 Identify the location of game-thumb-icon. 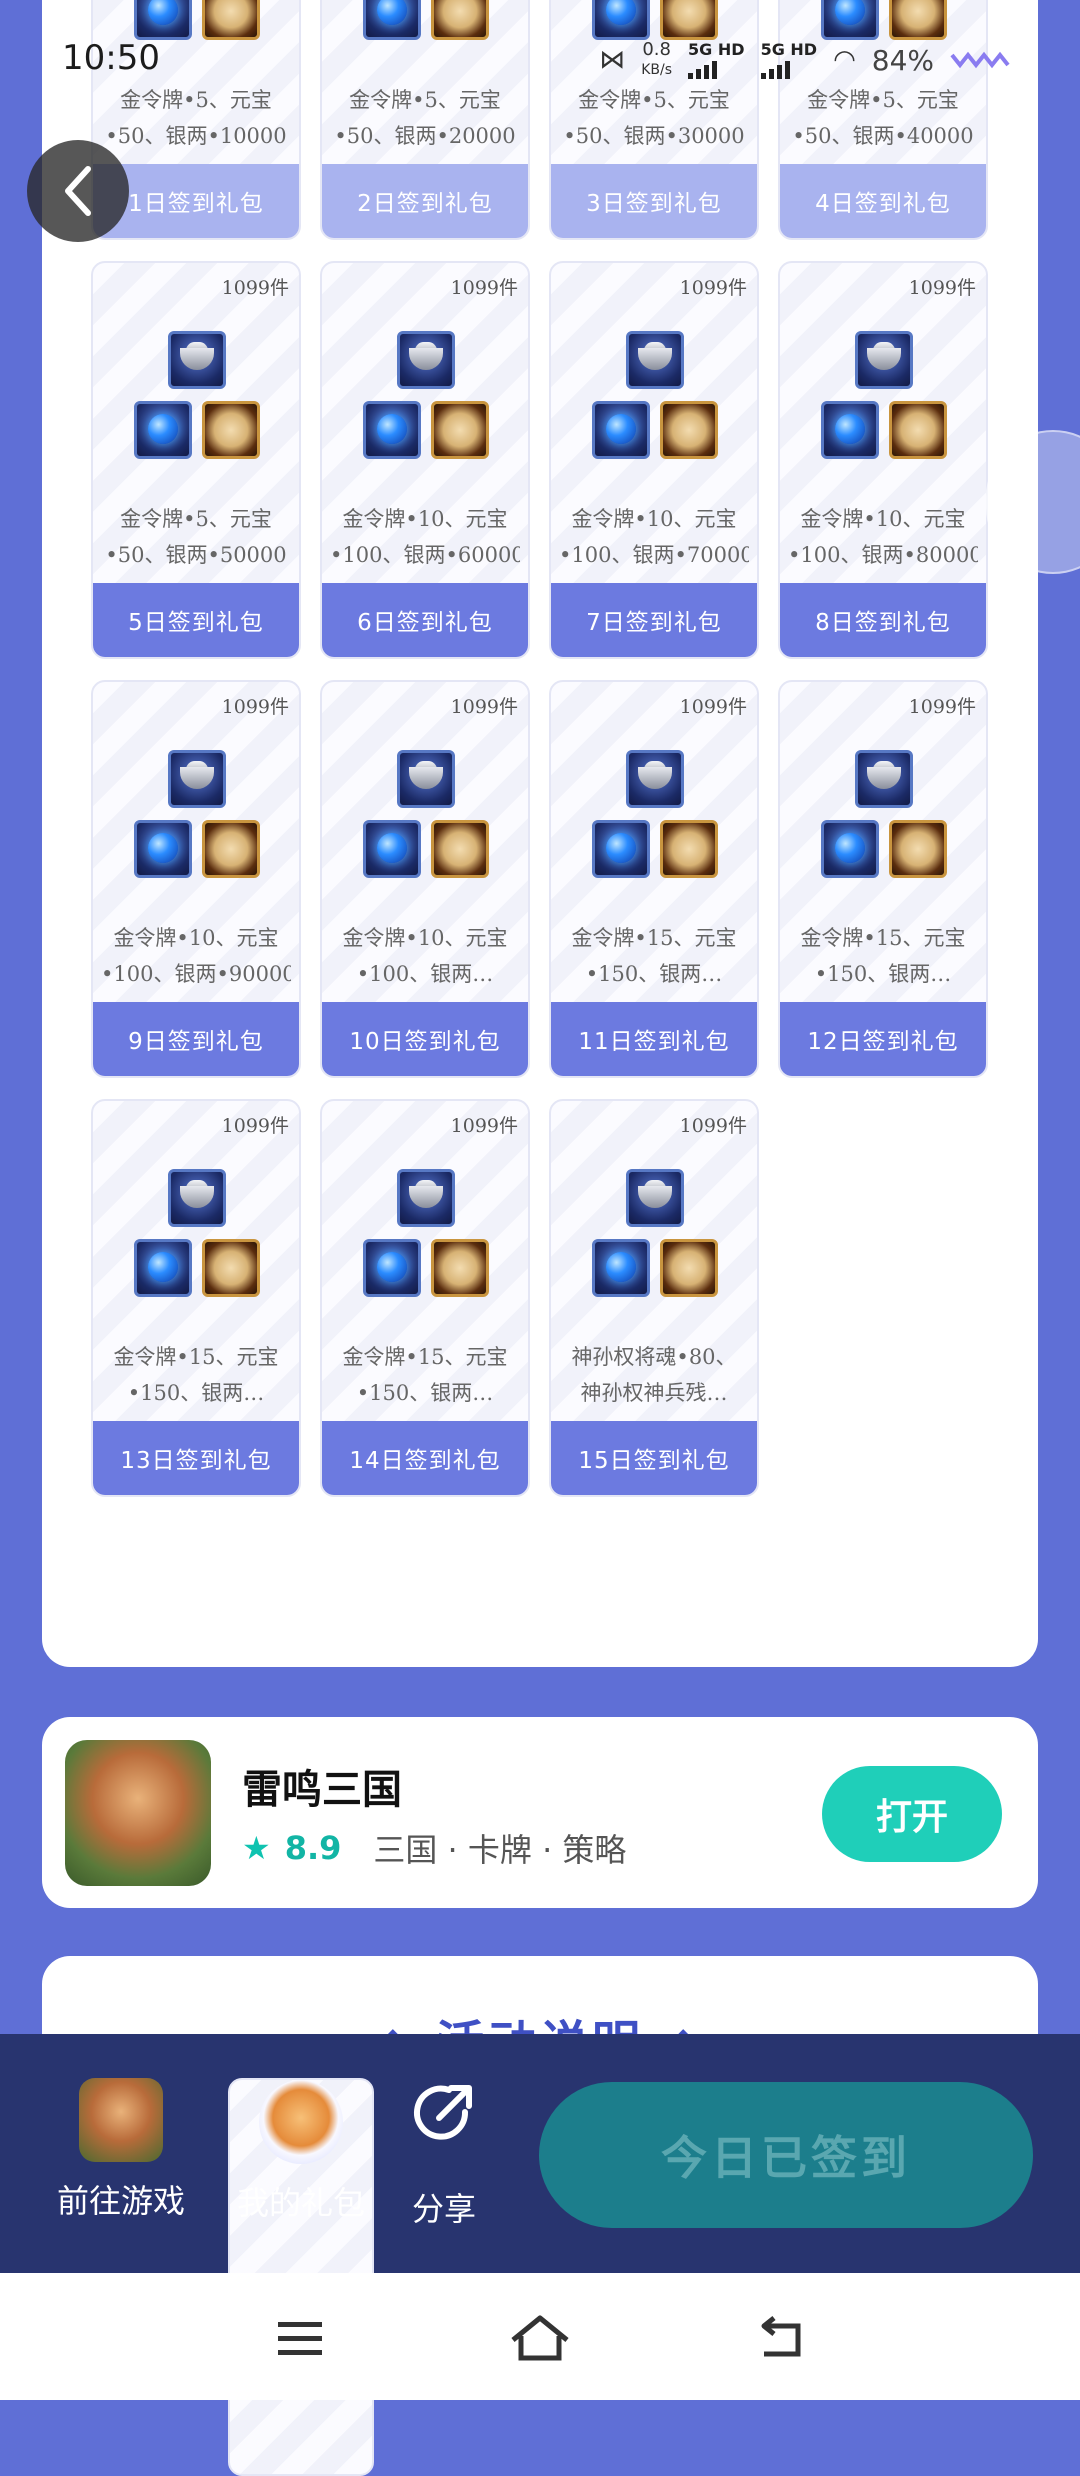
(121, 2120).